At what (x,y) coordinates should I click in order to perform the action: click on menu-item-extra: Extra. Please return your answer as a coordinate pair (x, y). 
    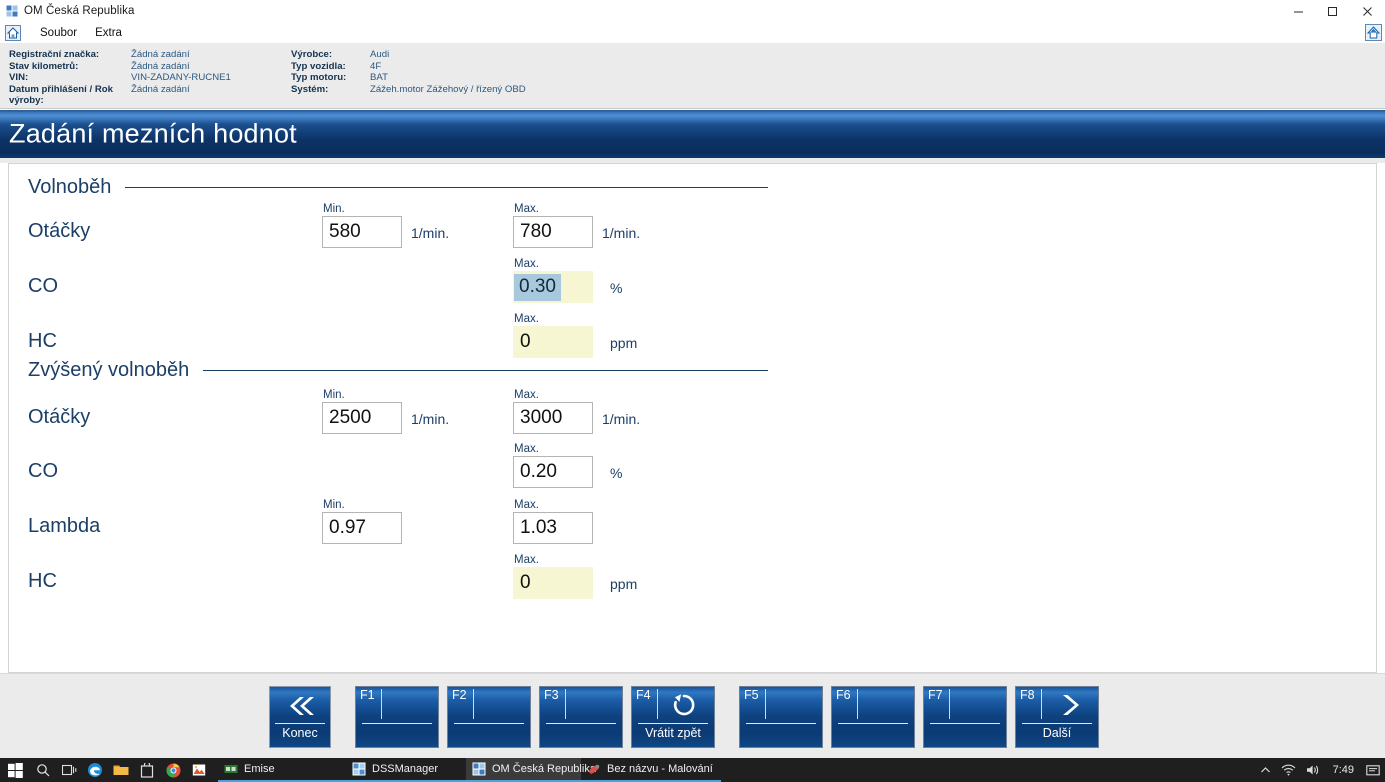
    Looking at the image, I should click on (108, 33).